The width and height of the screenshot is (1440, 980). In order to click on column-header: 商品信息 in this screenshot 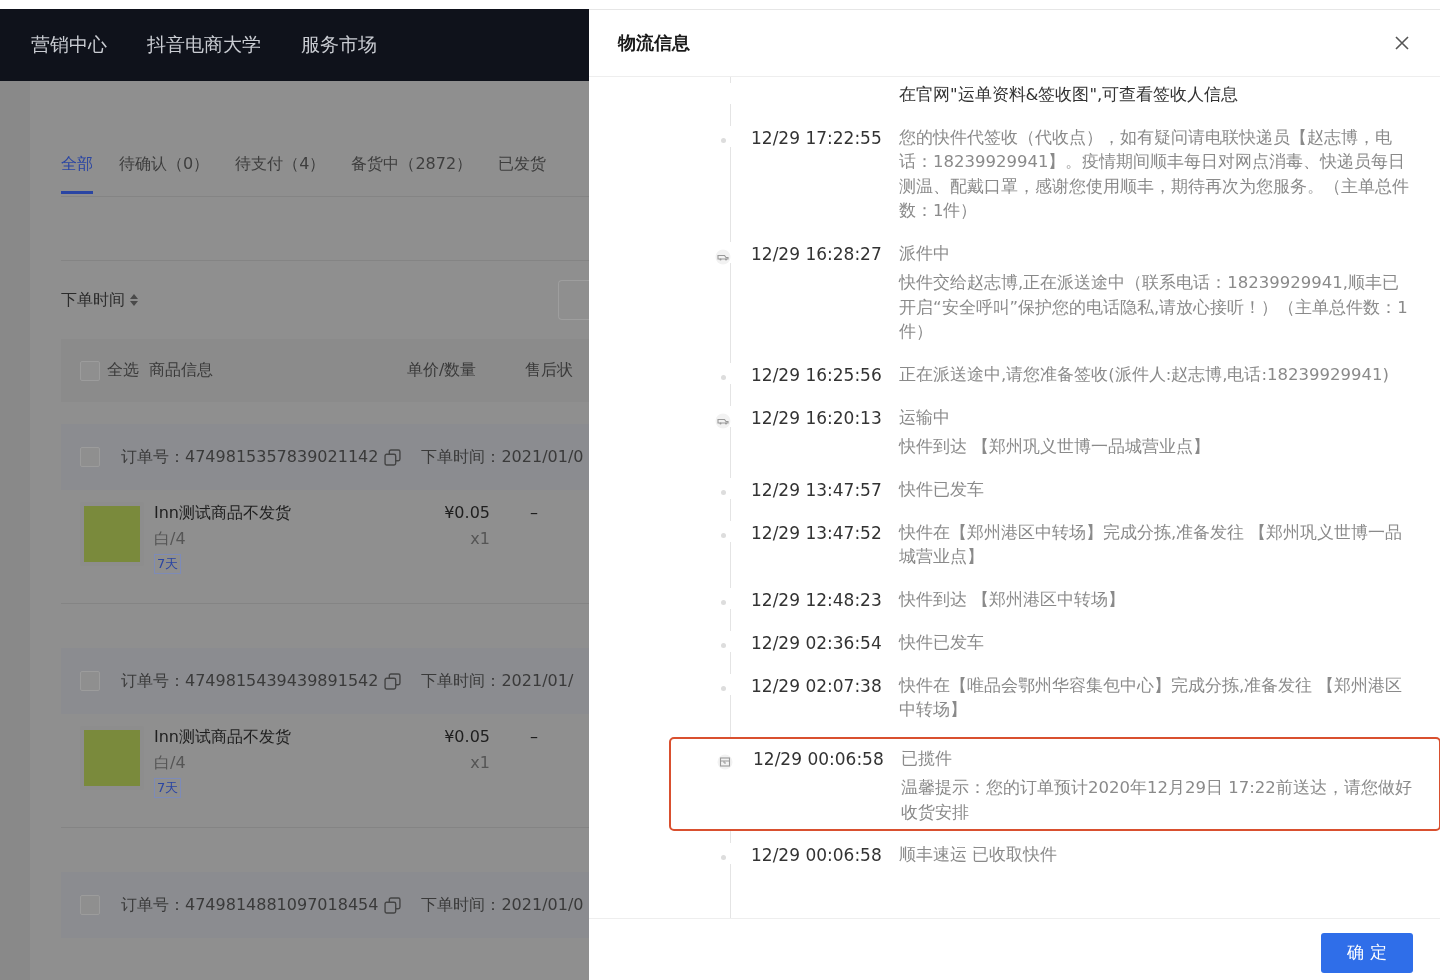, I will do `click(181, 370)`.